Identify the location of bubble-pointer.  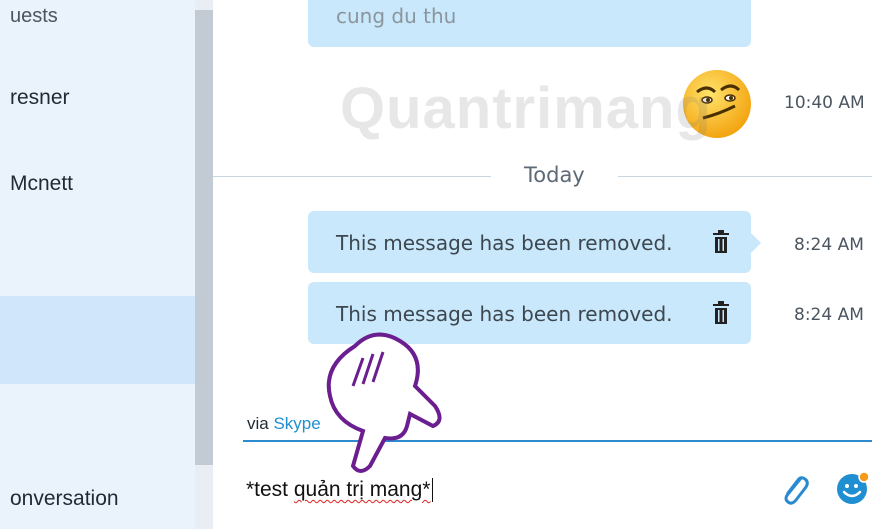
(756, 243).